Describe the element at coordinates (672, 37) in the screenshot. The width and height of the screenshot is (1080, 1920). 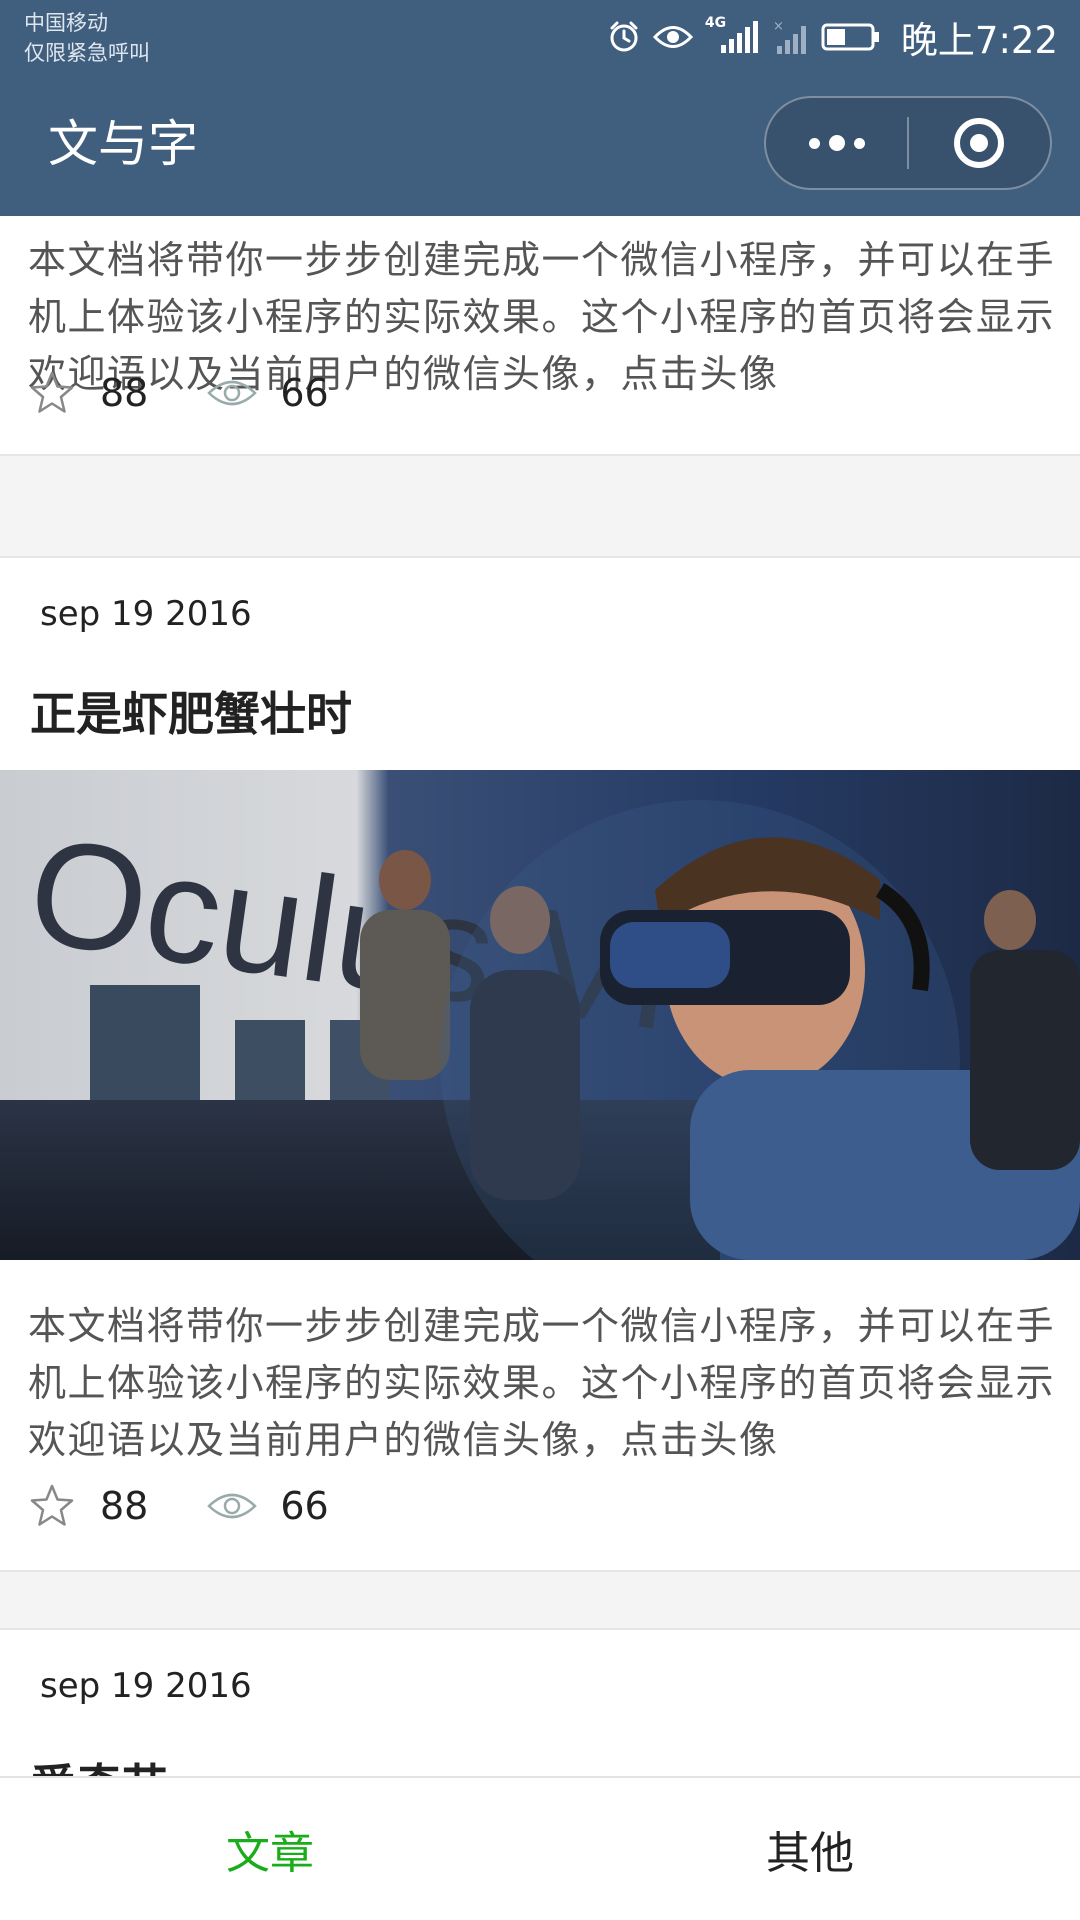
I see `eye-comfort-icon` at that location.